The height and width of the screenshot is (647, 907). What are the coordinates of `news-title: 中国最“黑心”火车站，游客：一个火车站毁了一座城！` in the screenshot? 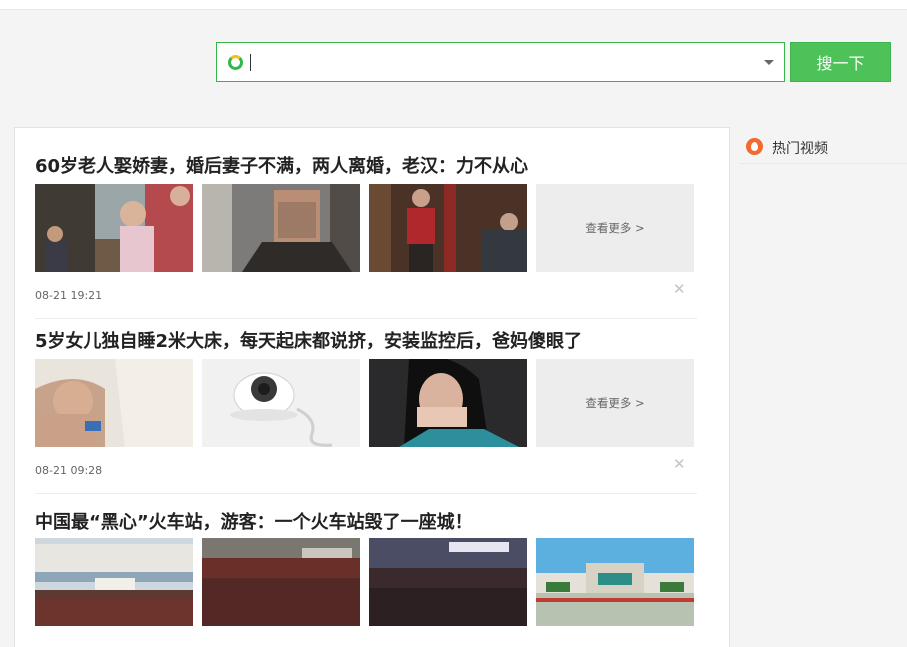 It's located at (254, 521).